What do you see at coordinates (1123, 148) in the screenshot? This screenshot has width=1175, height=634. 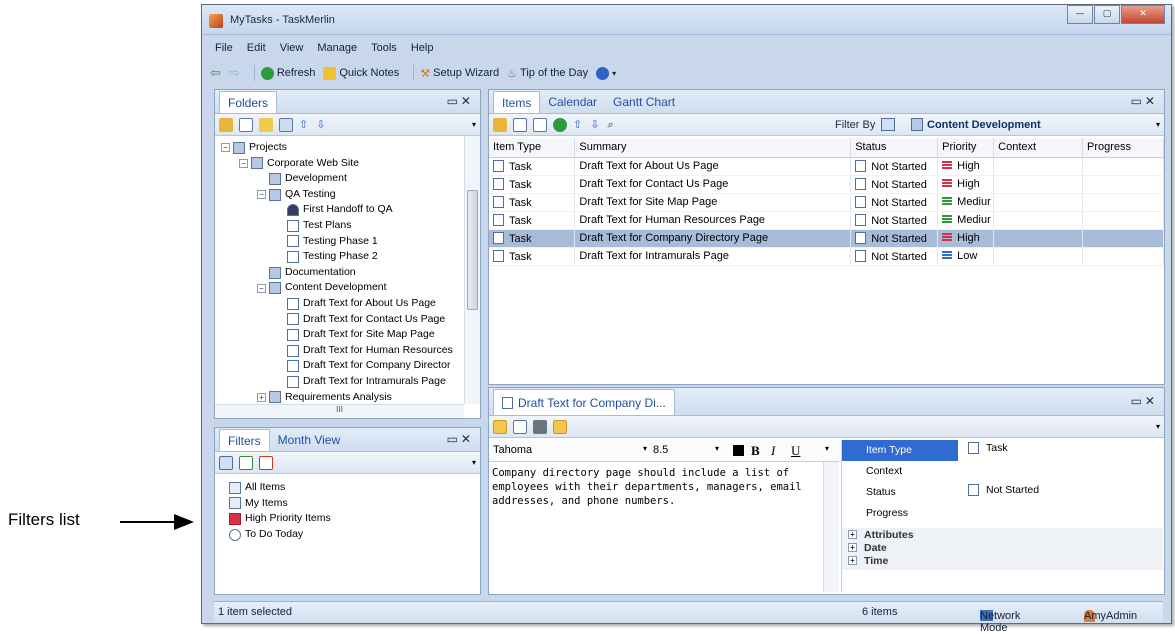 I see `column-progress: Progress` at bounding box center [1123, 148].